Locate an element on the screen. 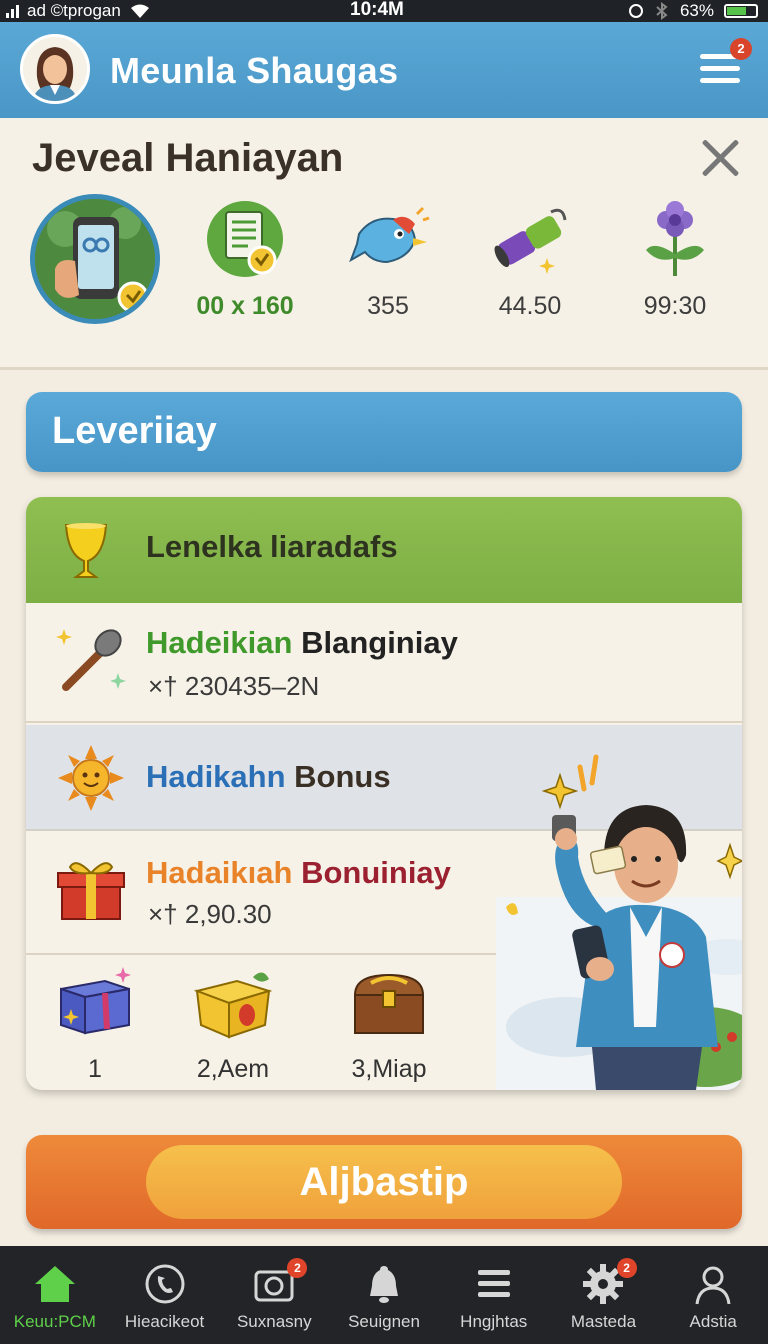  nav-label: Keuu:PCM is located at coordinates (54, 1321).